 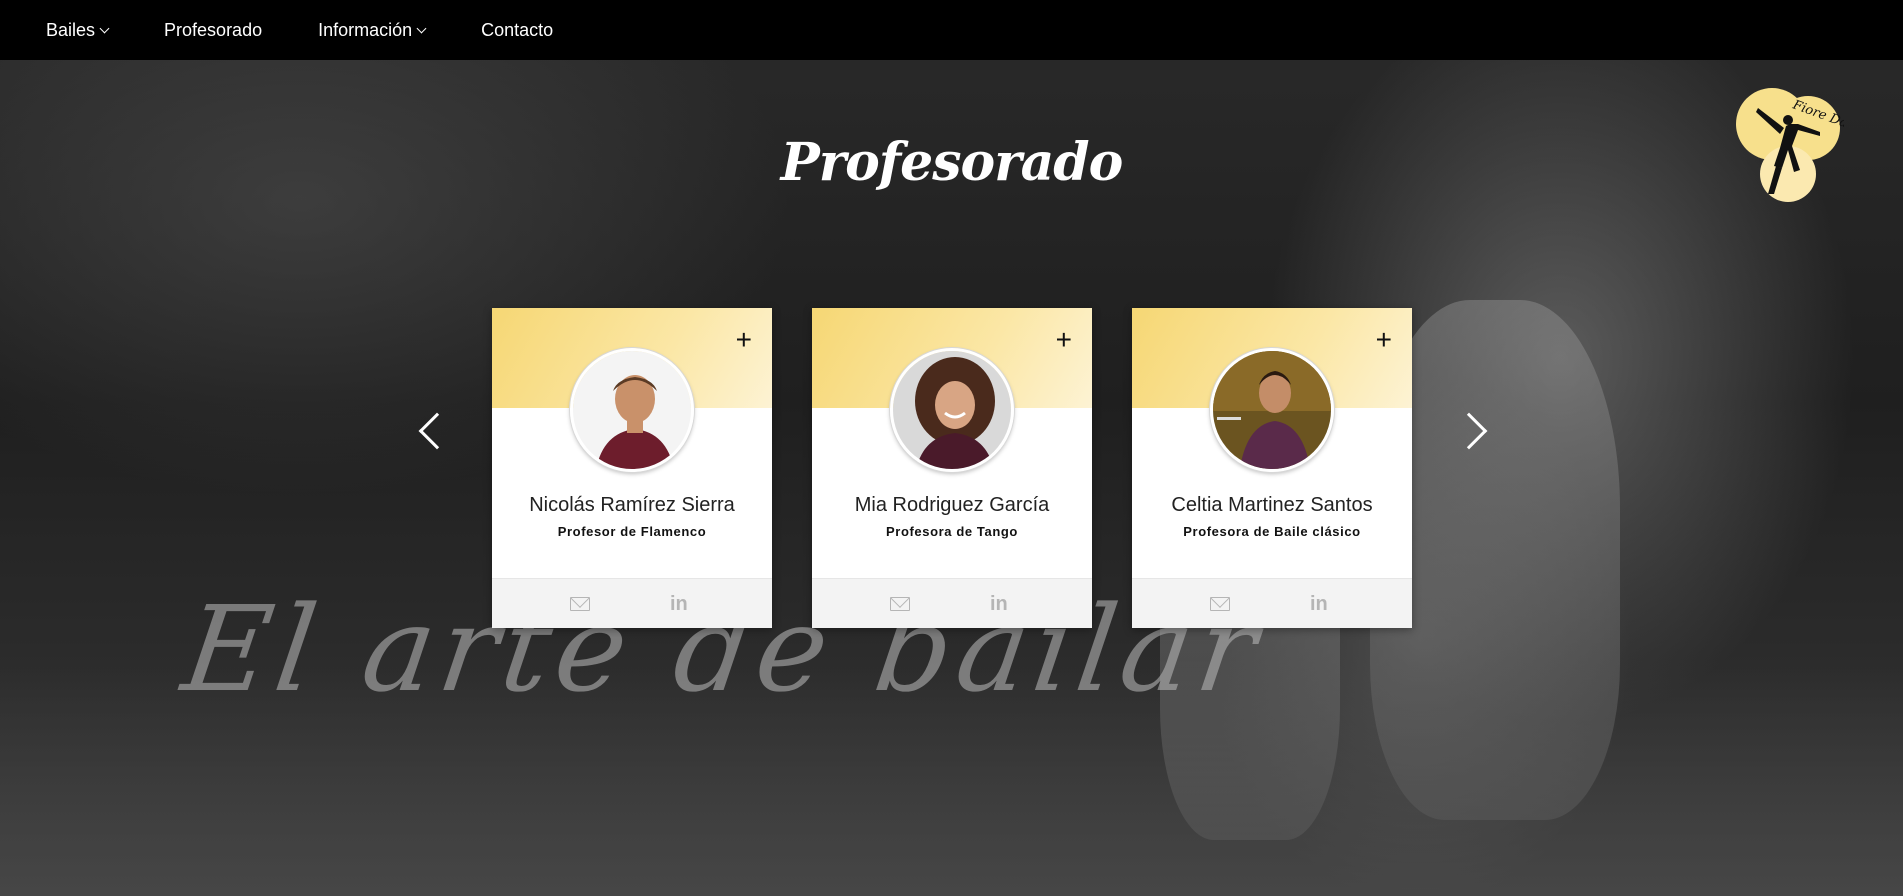 I want to click on carousel-prev-button, so click(x=435, y=430).